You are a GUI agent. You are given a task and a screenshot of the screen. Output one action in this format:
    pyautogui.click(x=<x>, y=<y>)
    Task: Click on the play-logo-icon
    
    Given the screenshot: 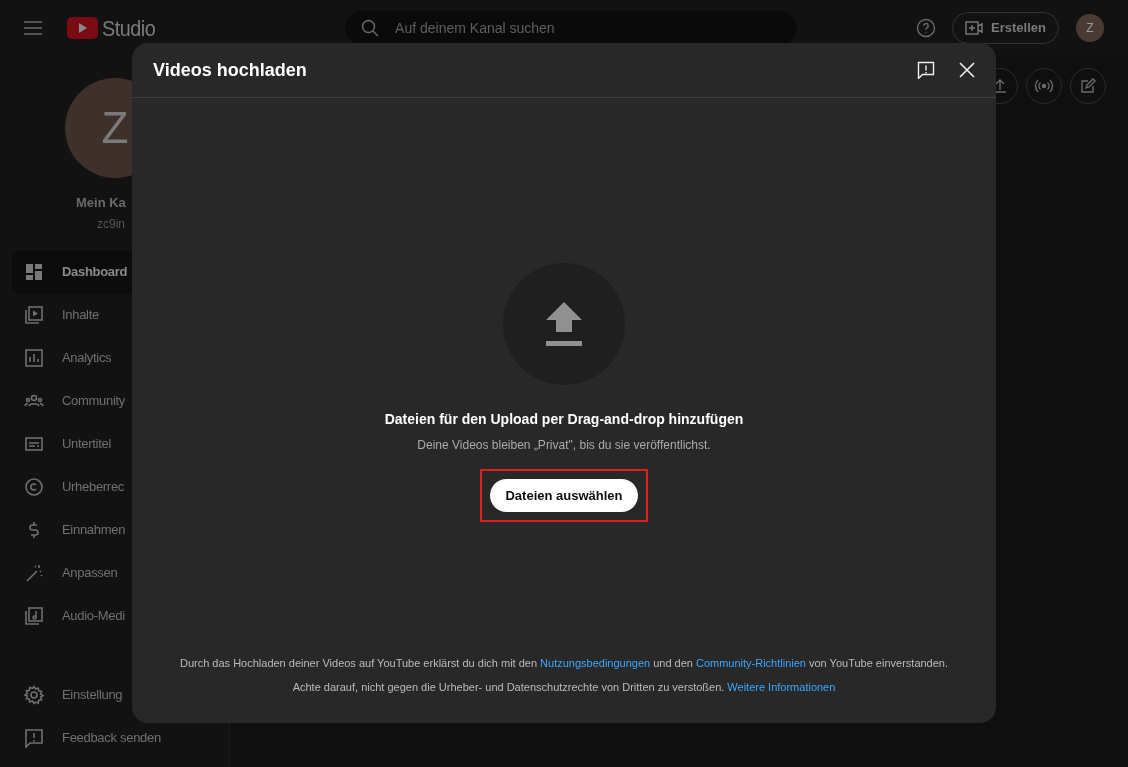 What is the action you would take?
    pyautogui.click(x=82, y=28)
    